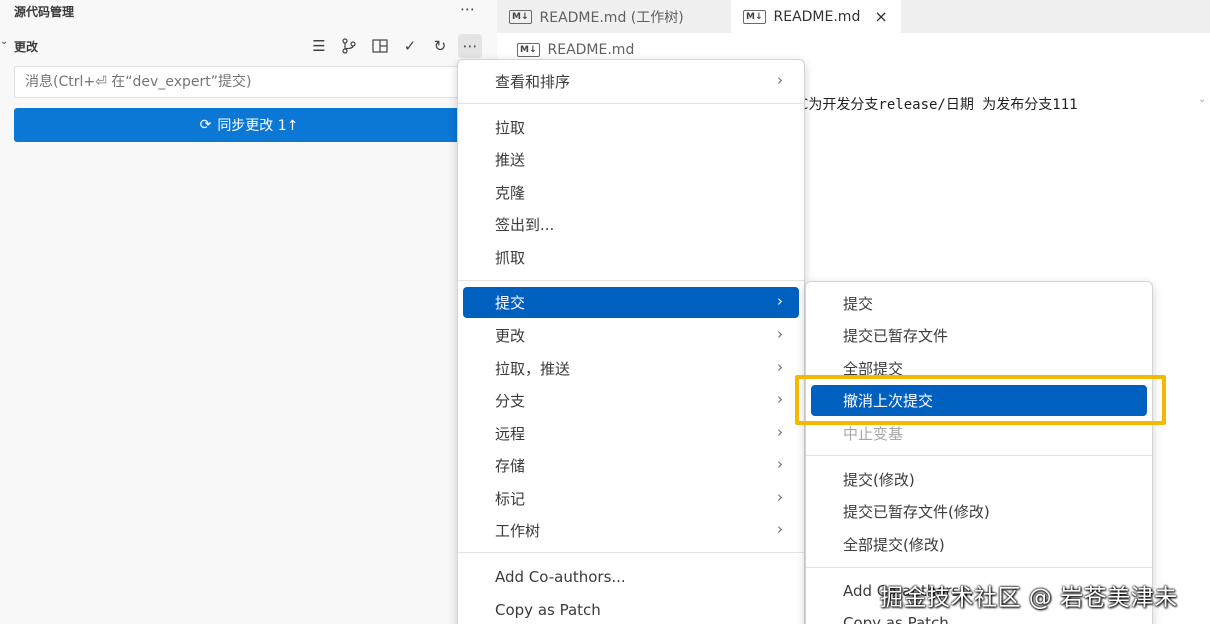  I want to click on sync-button-label: 同步更改 1↑, so click(258, 126).